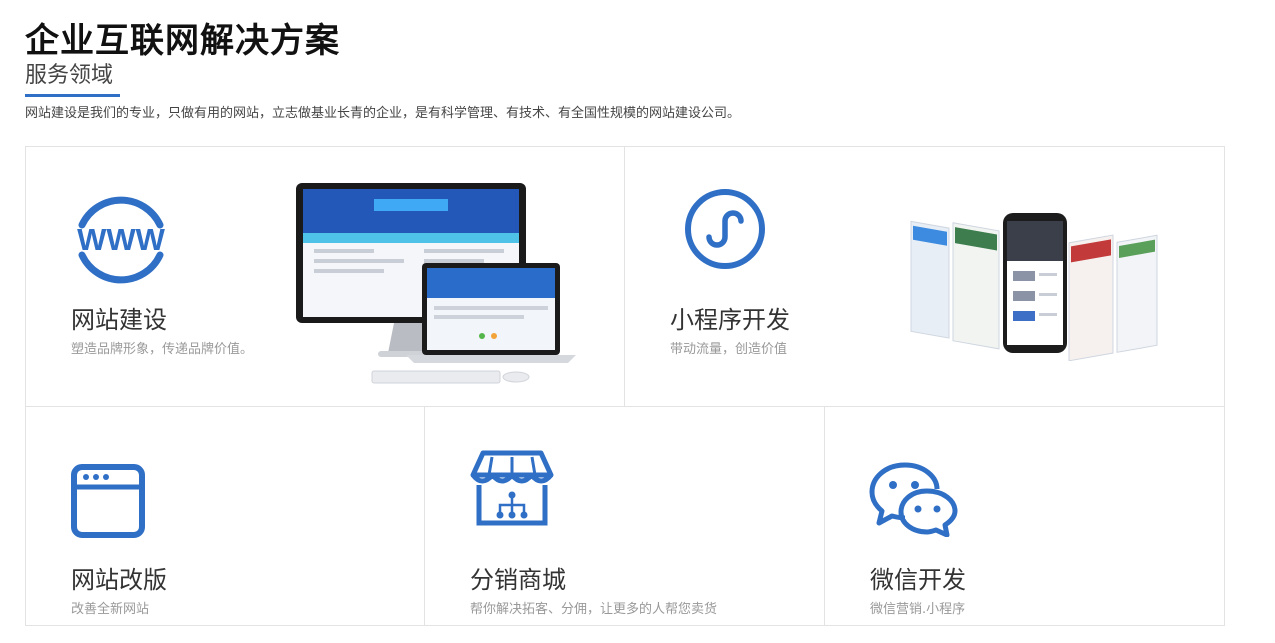  What do you see at coordinates (69, 75) in the screenshot?
I see `section-subtitle: 服务领域` at bounding box center [69, 75].